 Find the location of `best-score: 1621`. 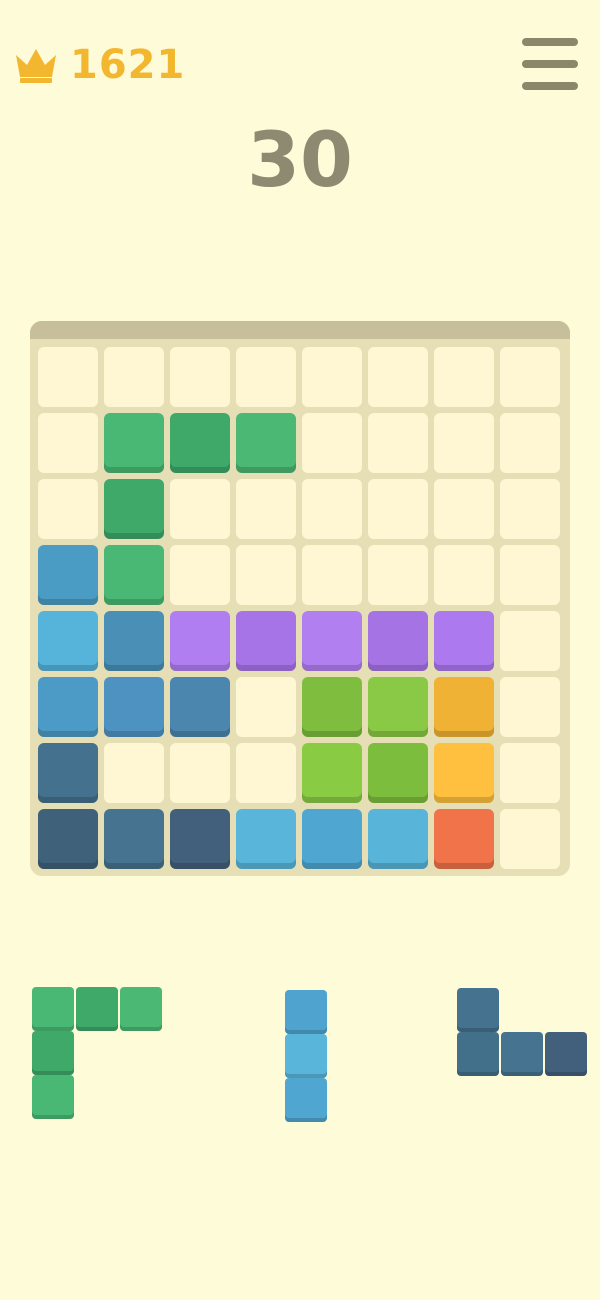

best-score: 1621 is located at coordinates (99, 65).